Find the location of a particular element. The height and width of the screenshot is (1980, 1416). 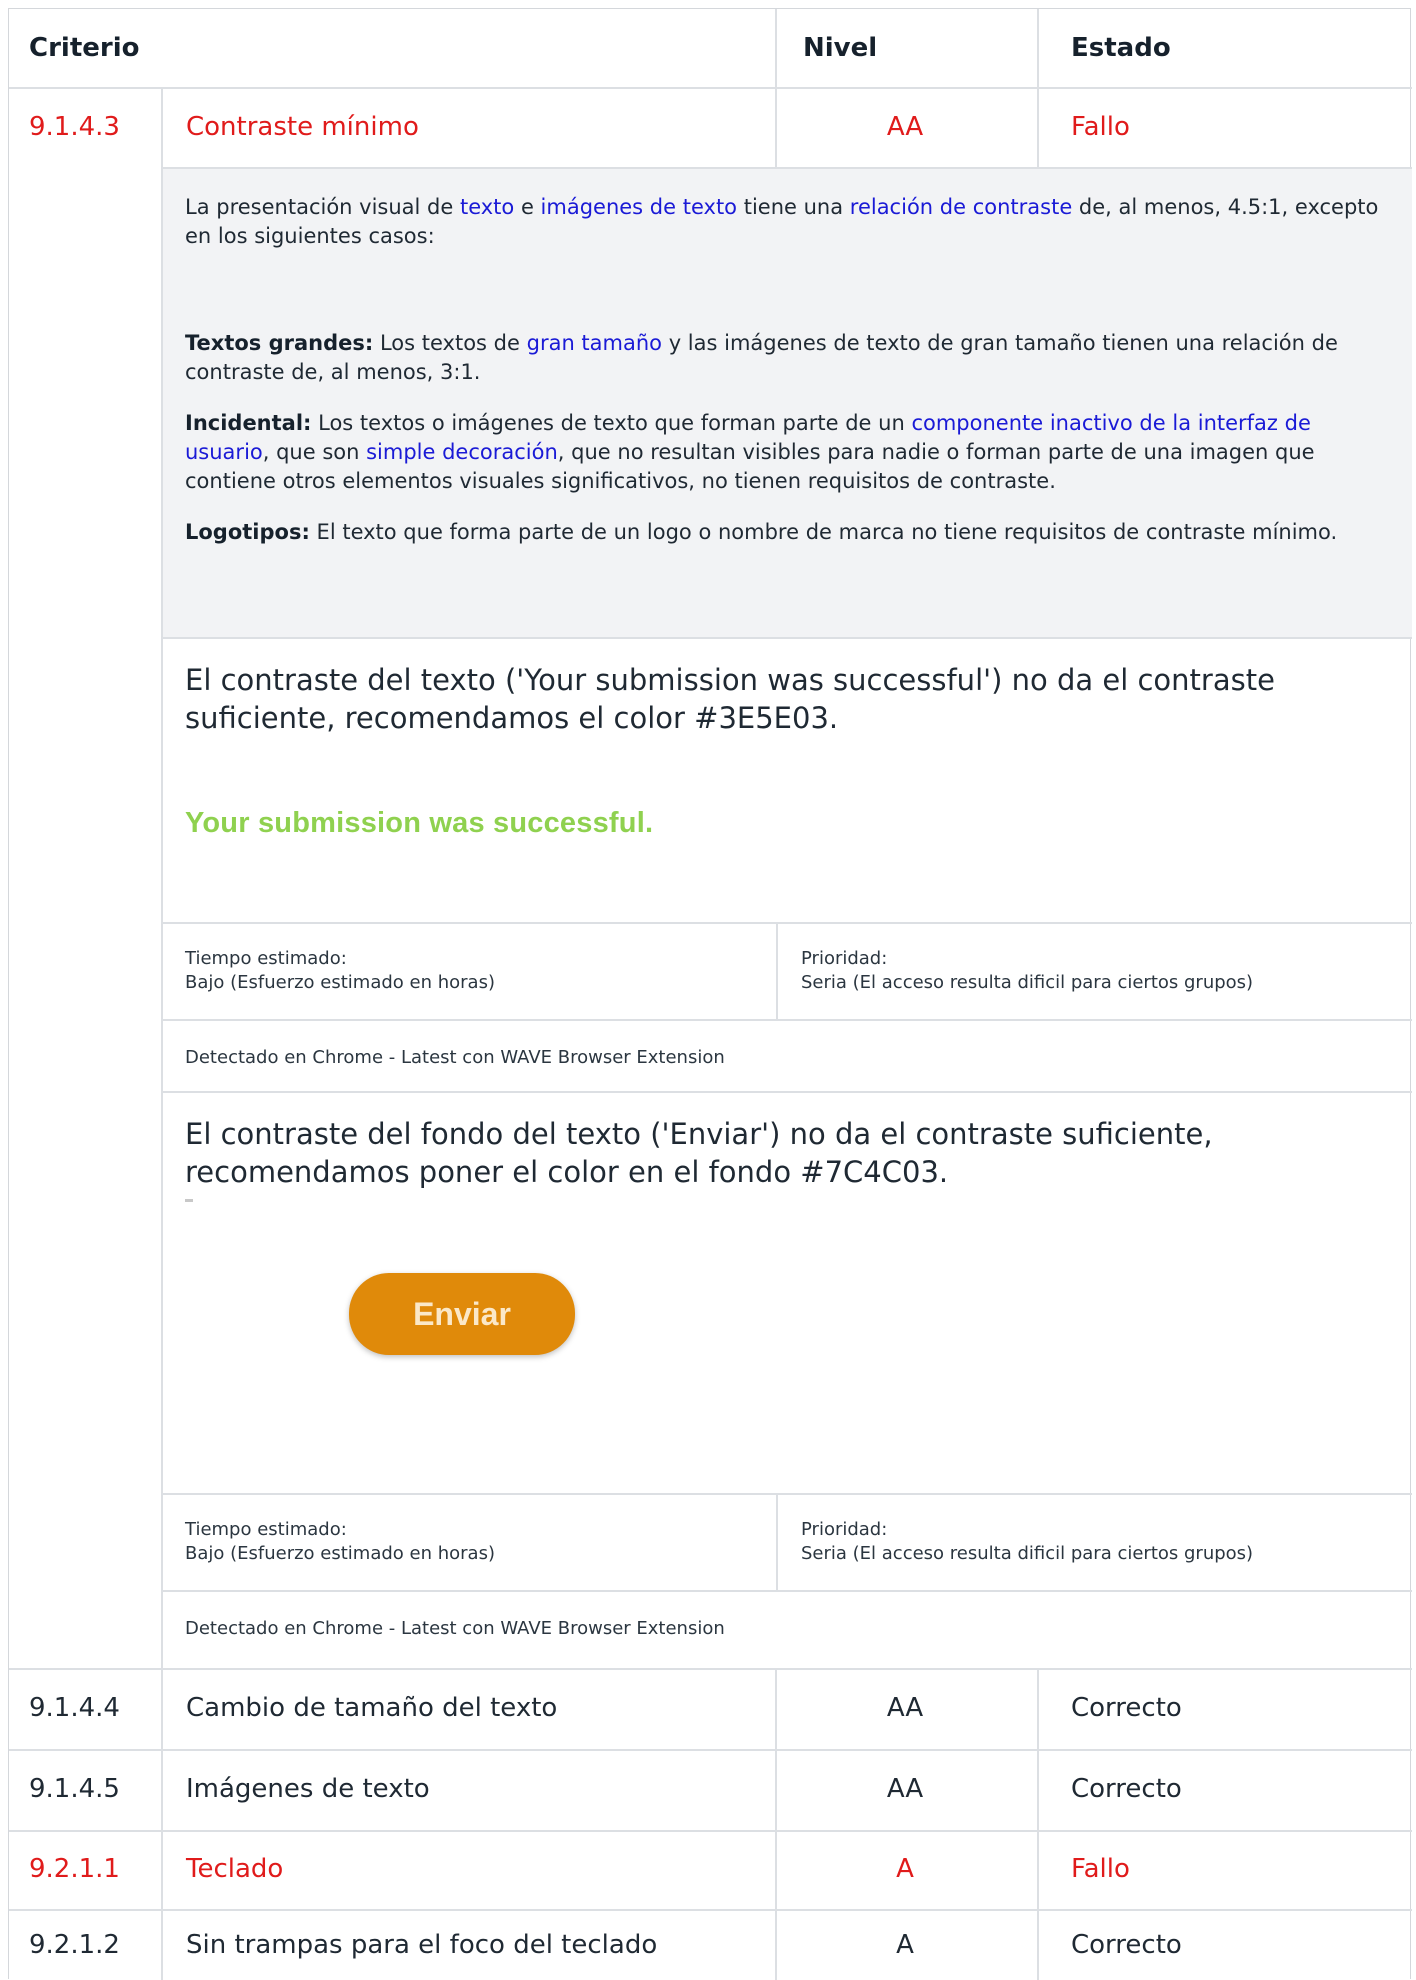

header-estado: Estado is located at coordinates (1121, 48).